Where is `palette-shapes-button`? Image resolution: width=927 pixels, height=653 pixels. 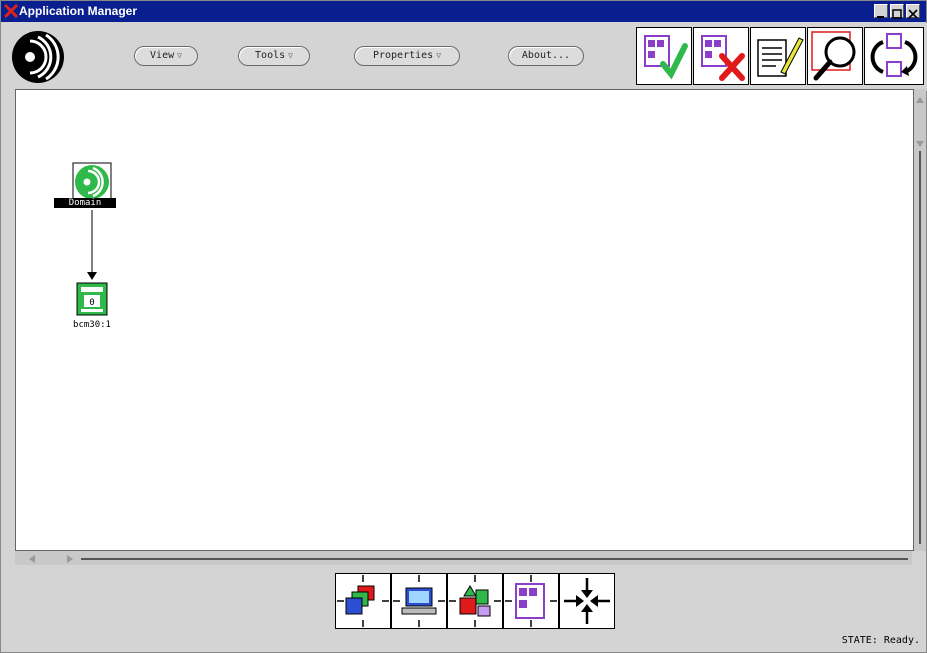 palette-shapes-button is located at coordinates (475, 601).